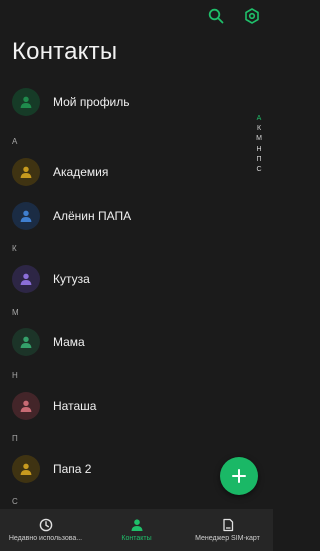 The height and width of the screenshot is (551, 320). I want to click on contact-row: Кутуза, so click(125, 279).